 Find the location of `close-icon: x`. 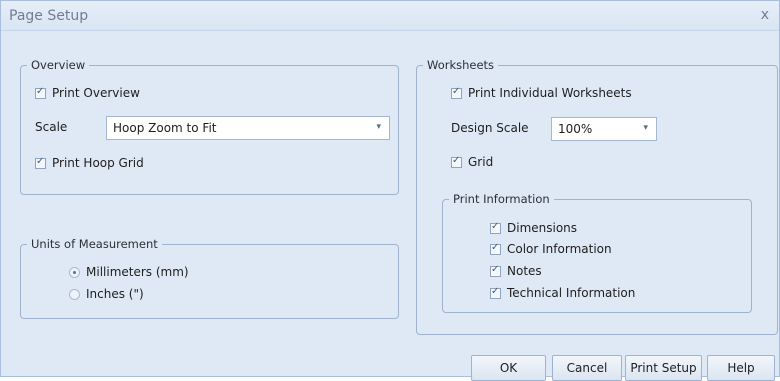

close-icon: x is located at coordinates (765, 15).